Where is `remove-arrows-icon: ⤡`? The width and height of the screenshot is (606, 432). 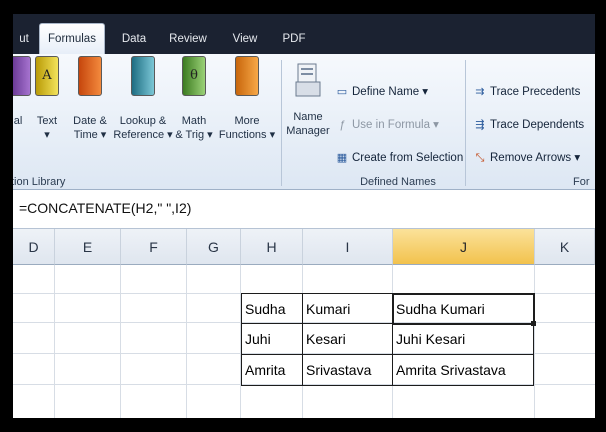 remove-arrows-icon: ⤡ is located at coordinates (480, 158).